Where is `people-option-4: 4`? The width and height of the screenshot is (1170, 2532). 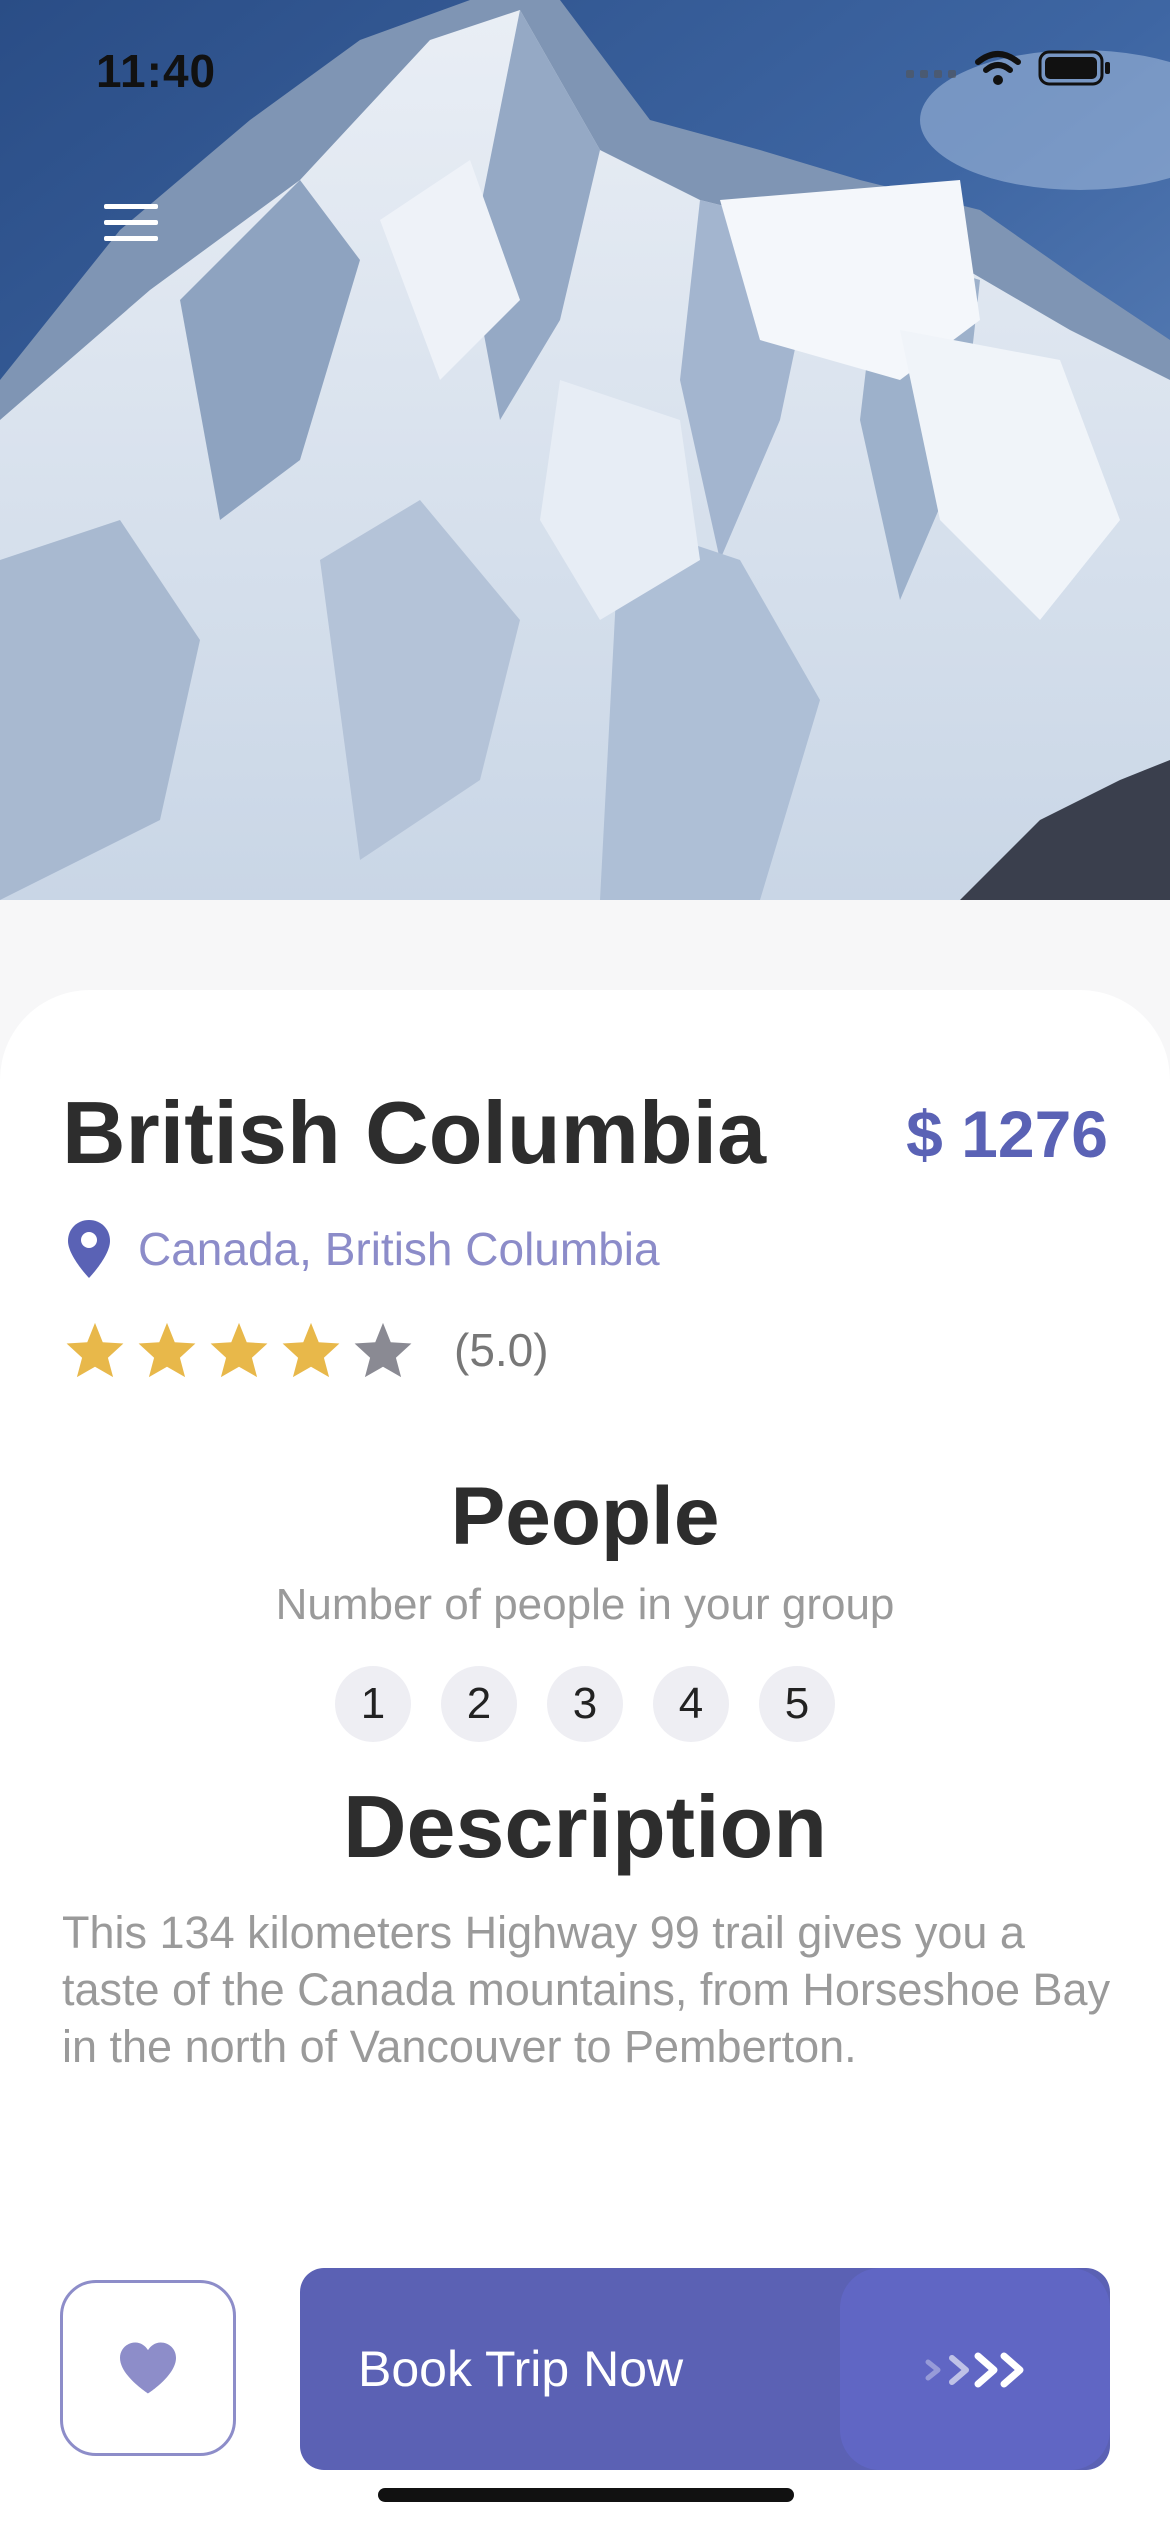
people-option-4: 4 is located at coordinates (691, 1704).